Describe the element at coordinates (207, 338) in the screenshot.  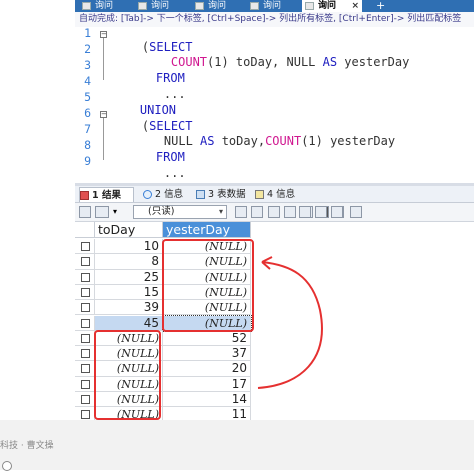
I see `cell-yesterday: 52` at that location.